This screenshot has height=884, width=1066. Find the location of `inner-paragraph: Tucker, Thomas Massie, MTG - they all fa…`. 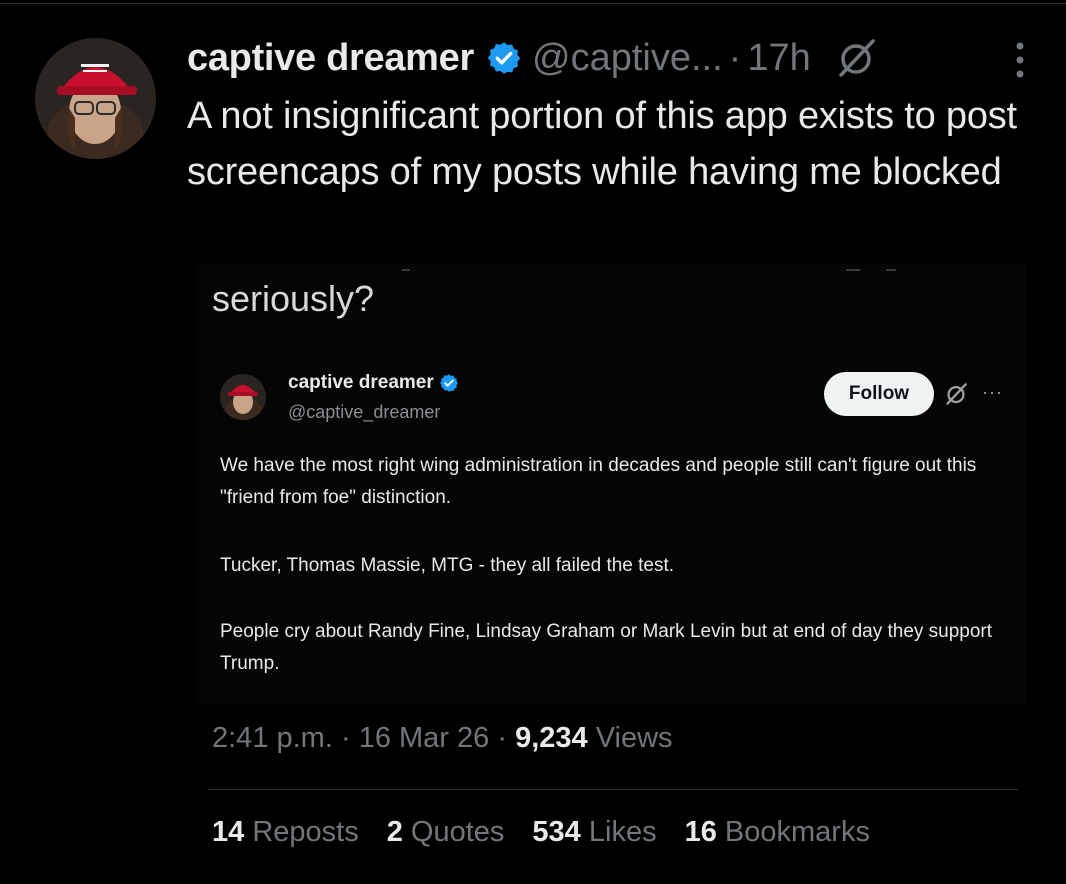

inner-paragraph: Tucker, Thomas Massie, MTG - they all fa… is located at coordinates (447, 565).